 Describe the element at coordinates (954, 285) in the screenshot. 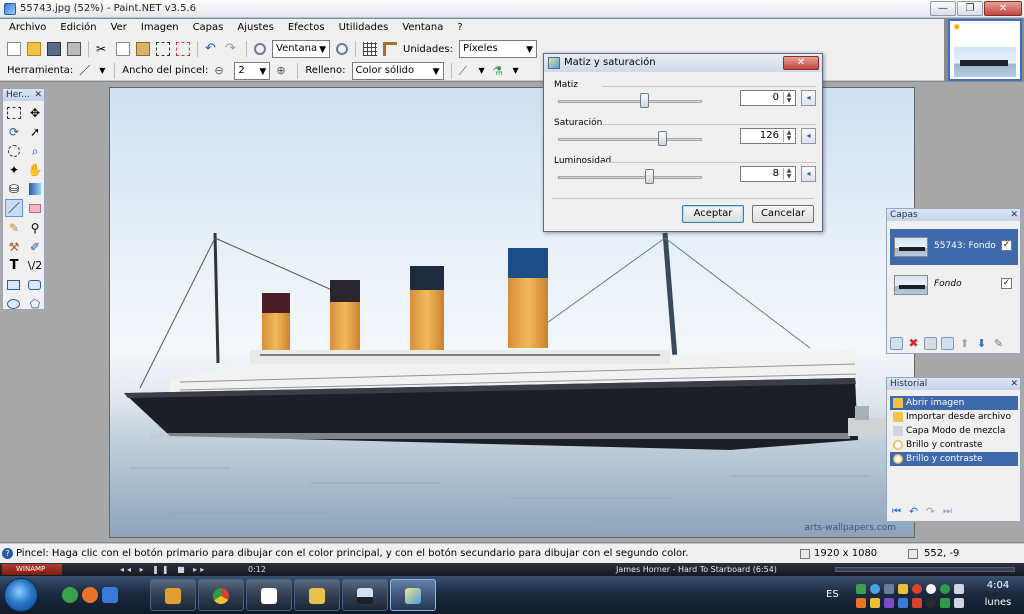

I see `layer-item: Fondo ✓` at that location.